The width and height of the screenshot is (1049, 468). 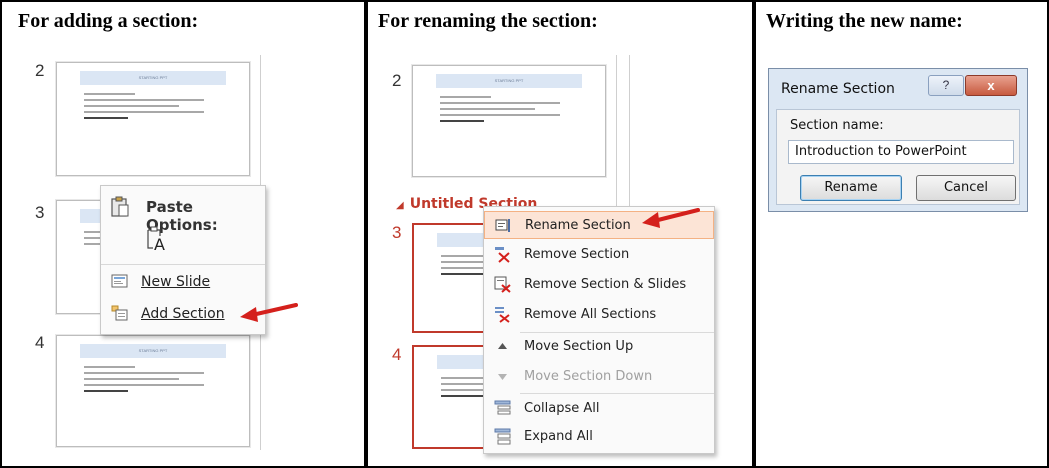 What do you see at coordinates (605, 284) in the screenshot?
I see `menu-item-label: Remove Section & Slides` at bounding box center [605, 284].